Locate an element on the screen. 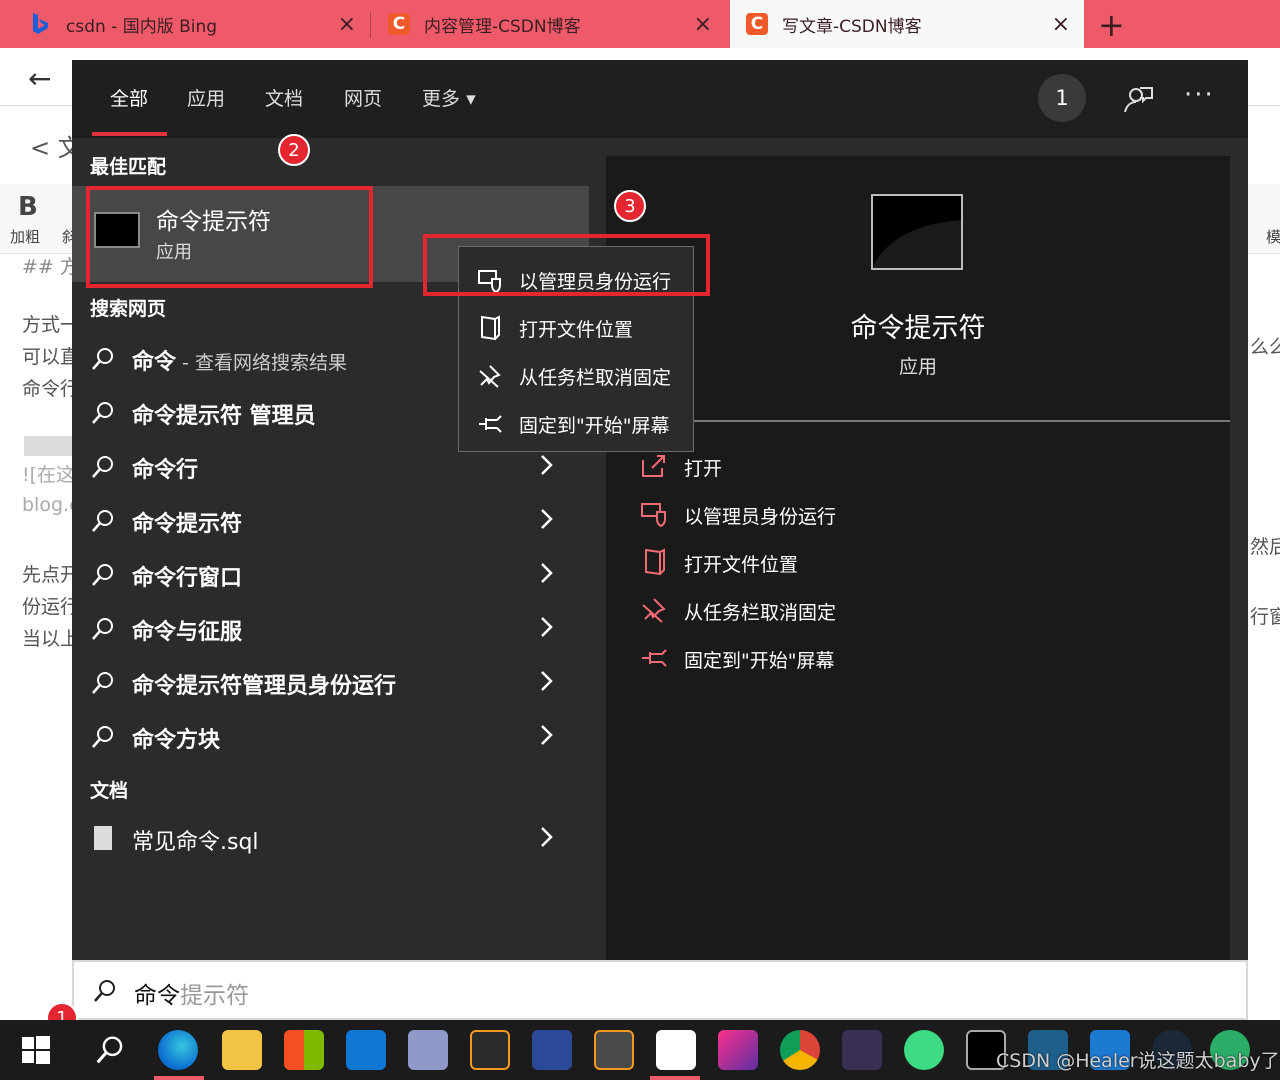 The image size is (1280, 1080). web-result-hint: - 查看网络搜索结果 is located at coordinates (261, 363).